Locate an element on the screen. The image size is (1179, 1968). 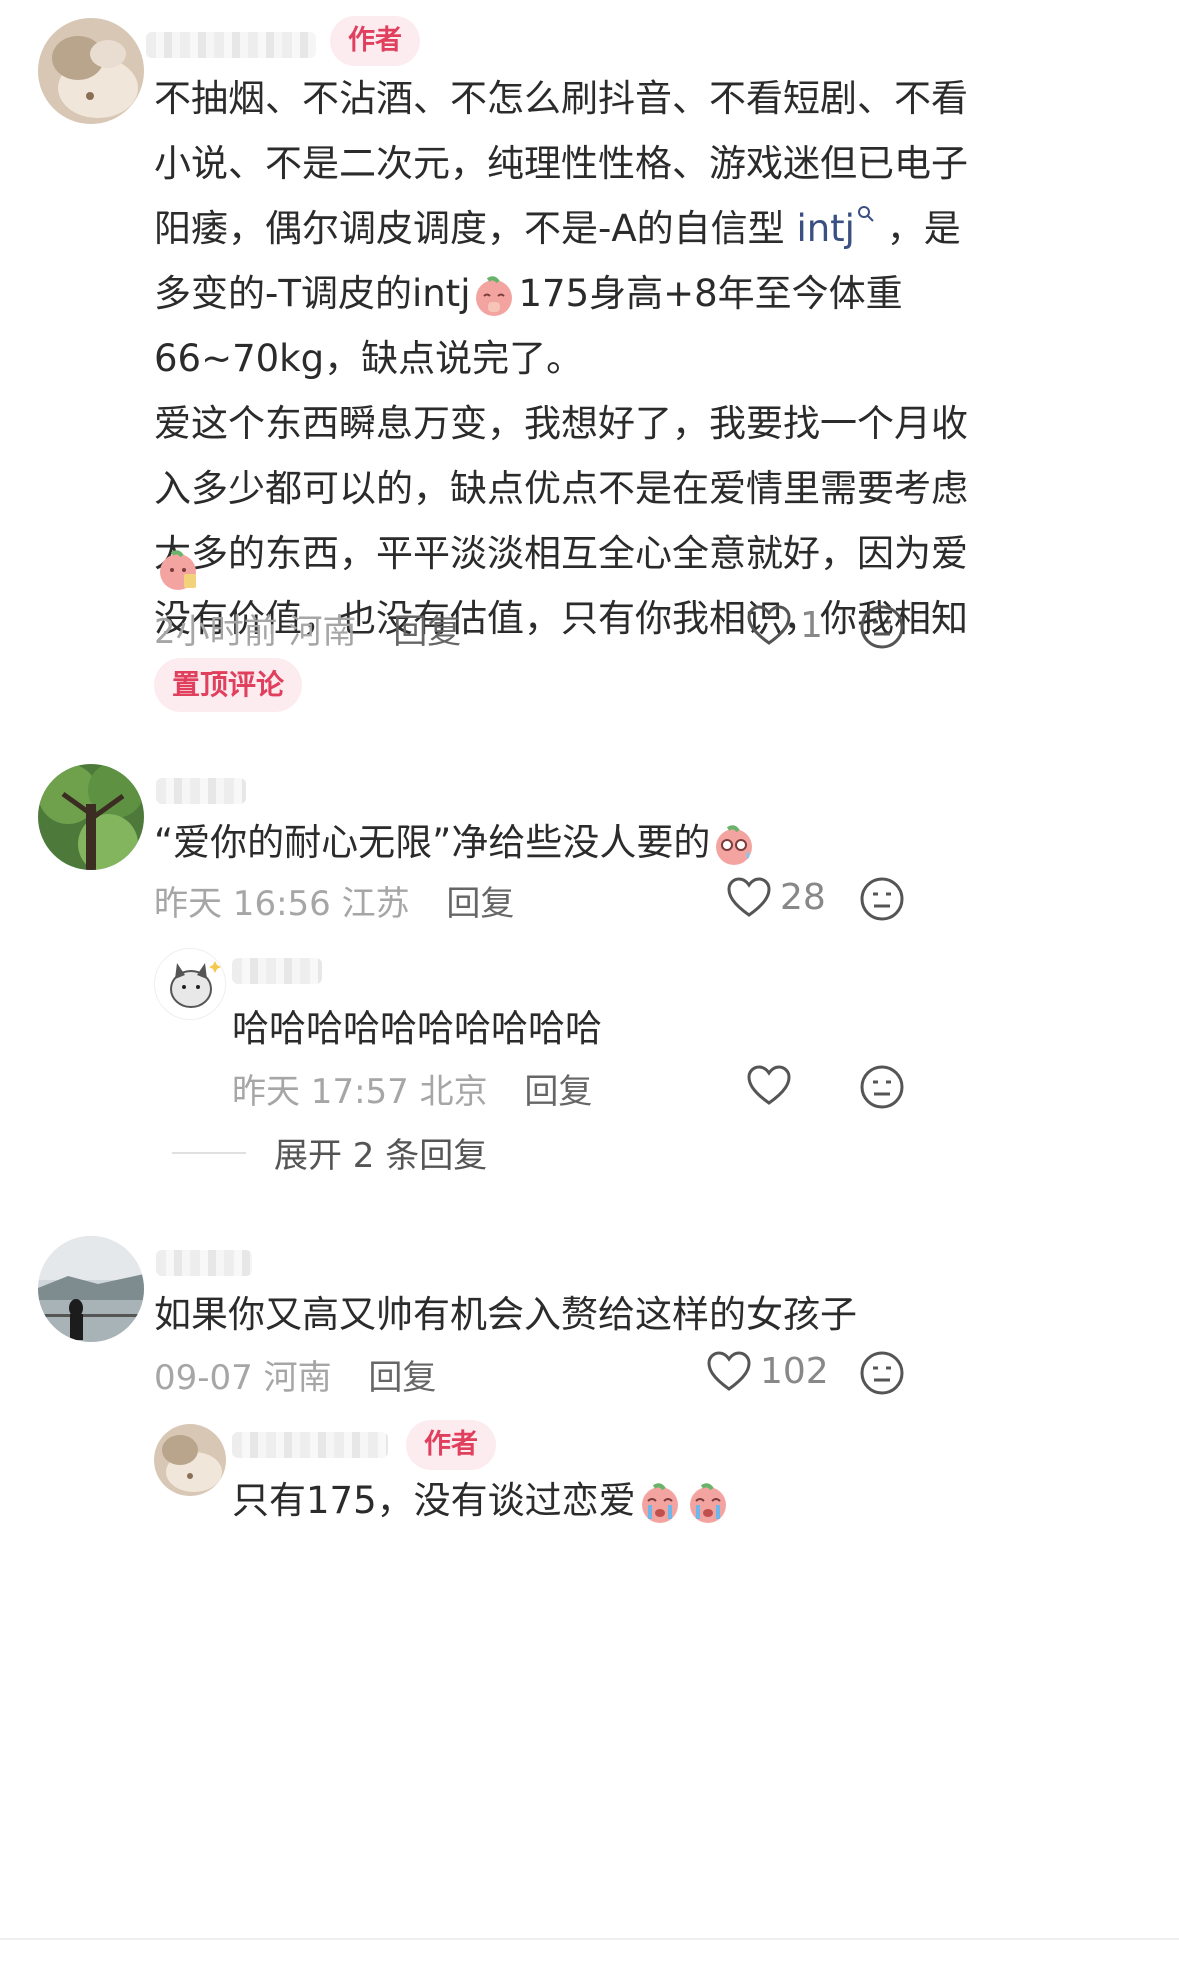
comment-text: “爱你的耐心无限”净给些没人要的 is located at coordinates (432, 842).